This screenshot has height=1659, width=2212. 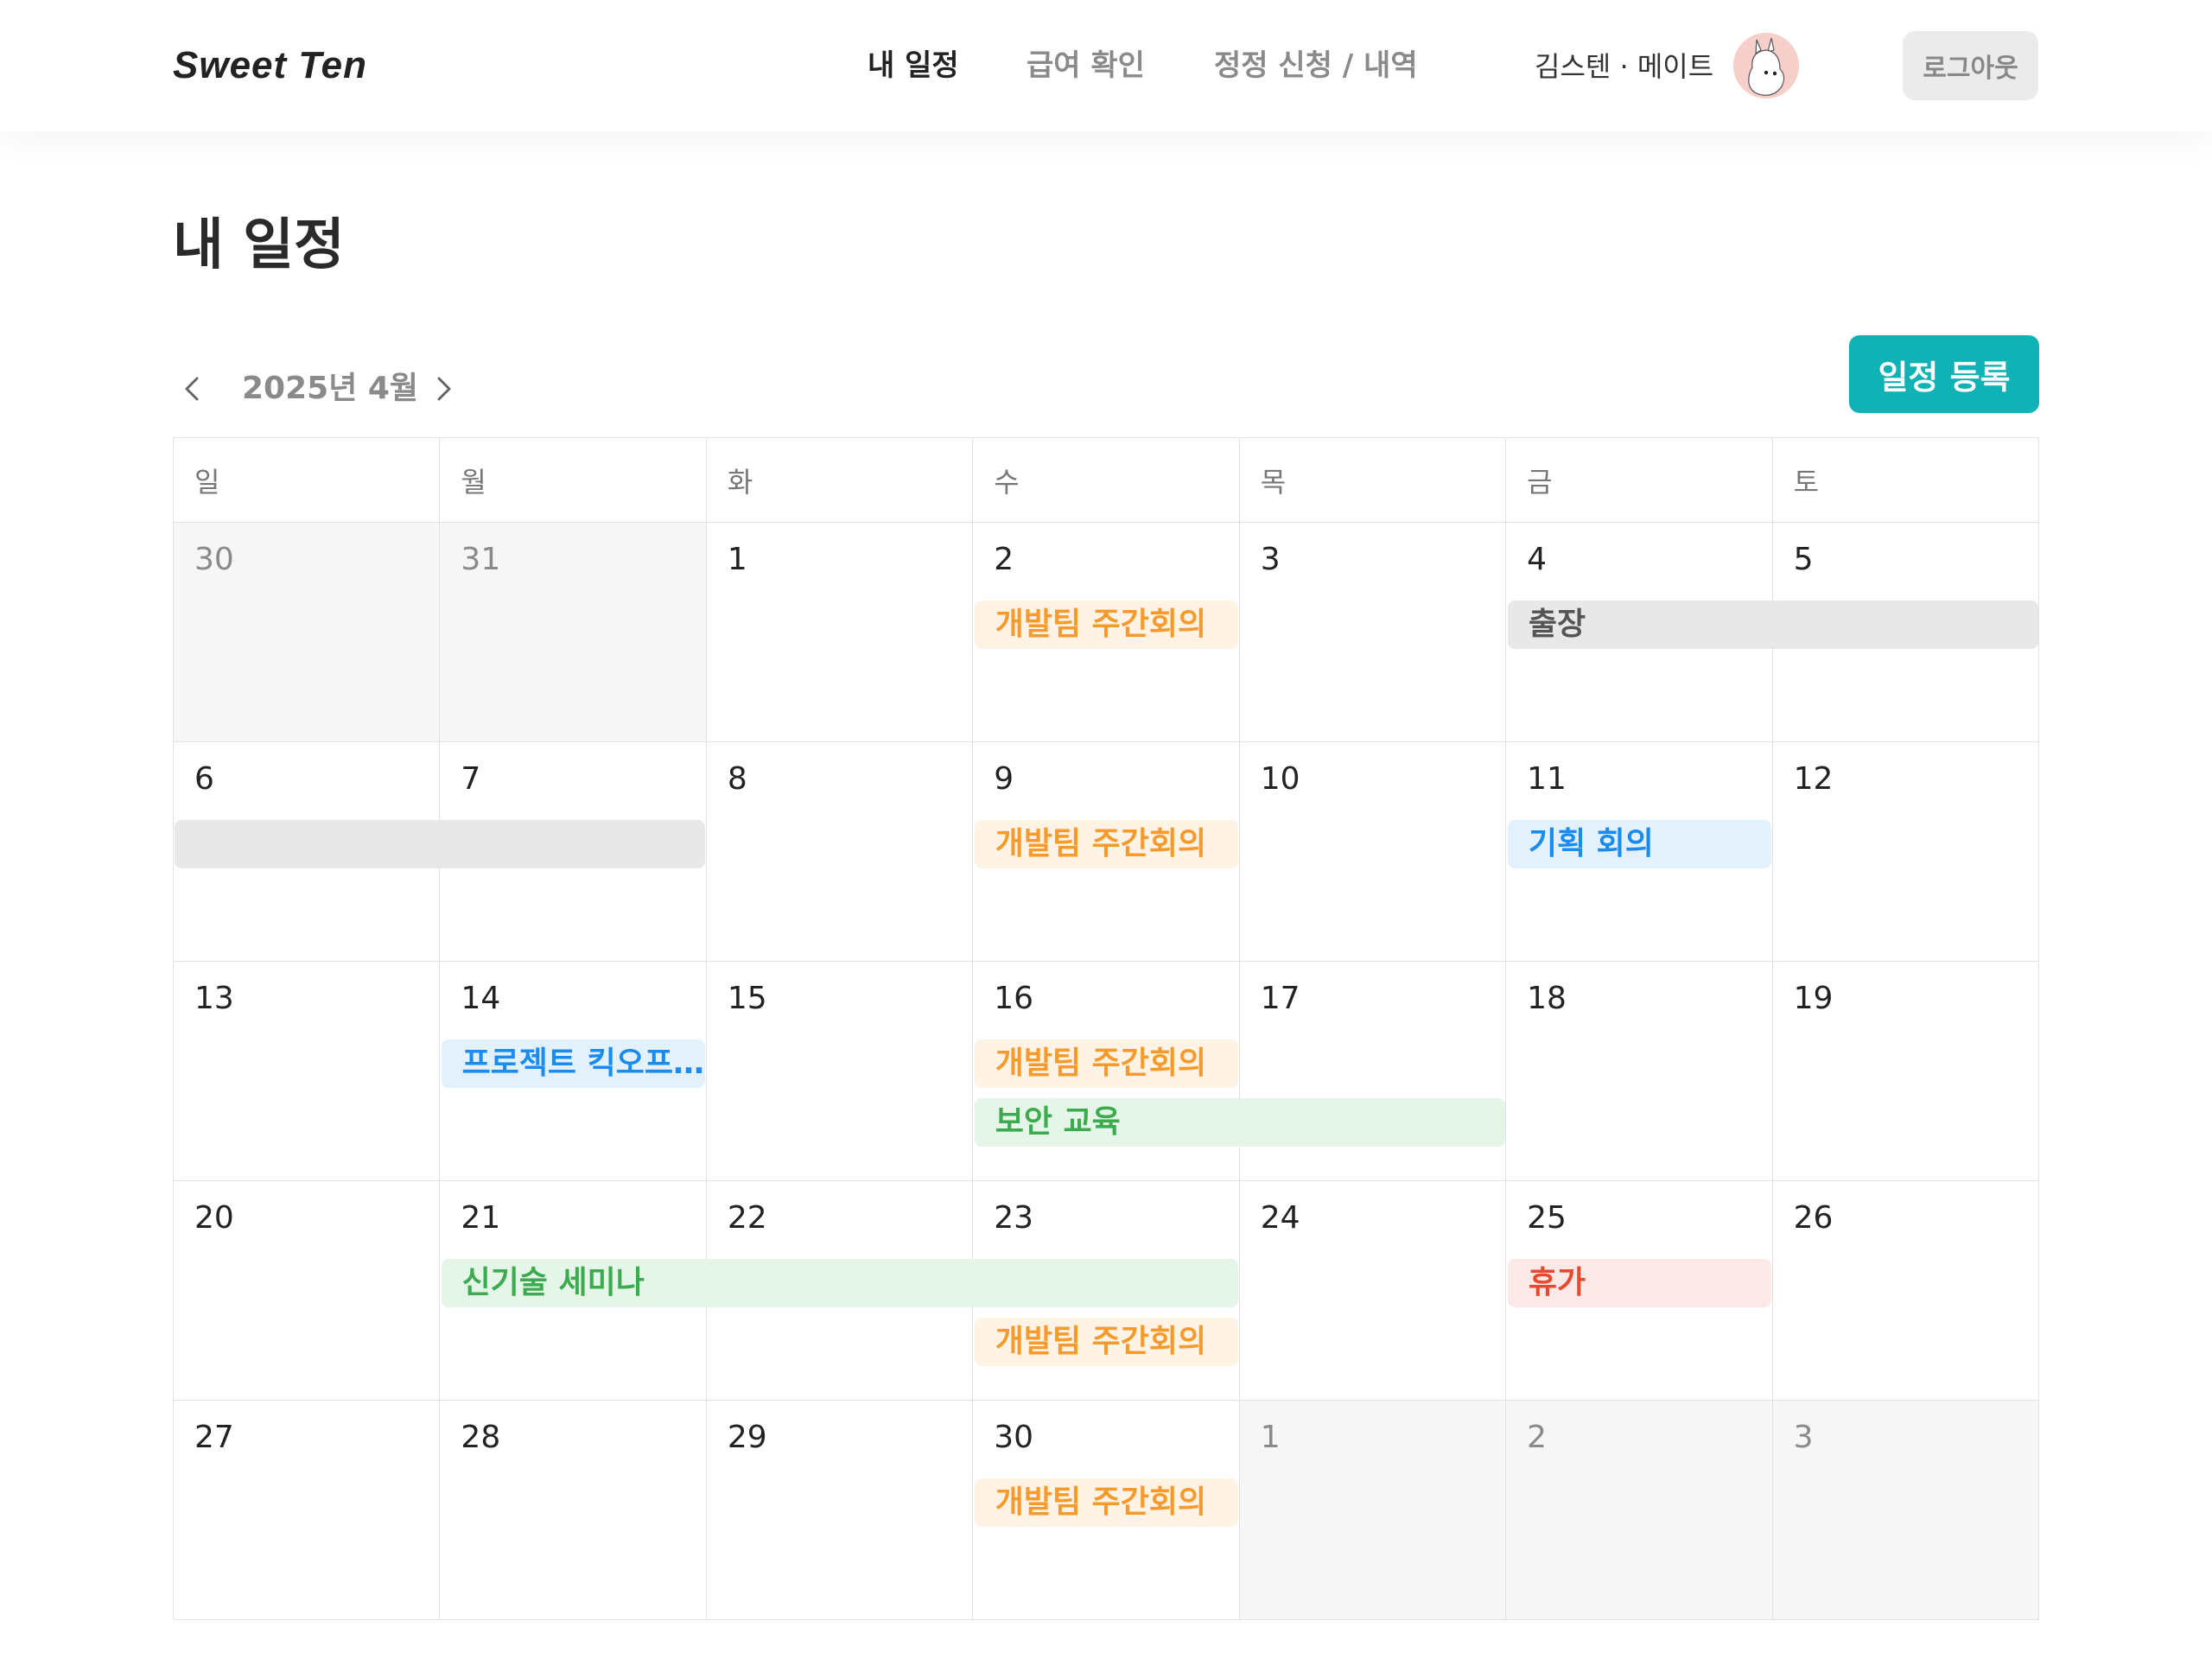 I want to click on page-title: 내 일정, so click(x=259, y=245).